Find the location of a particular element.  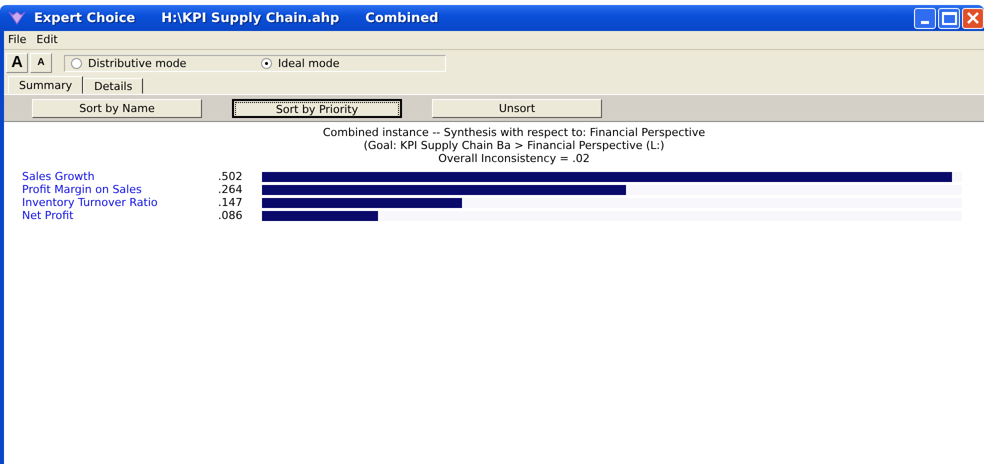

diamond-logo-icon is located at coordinates (17, 18).